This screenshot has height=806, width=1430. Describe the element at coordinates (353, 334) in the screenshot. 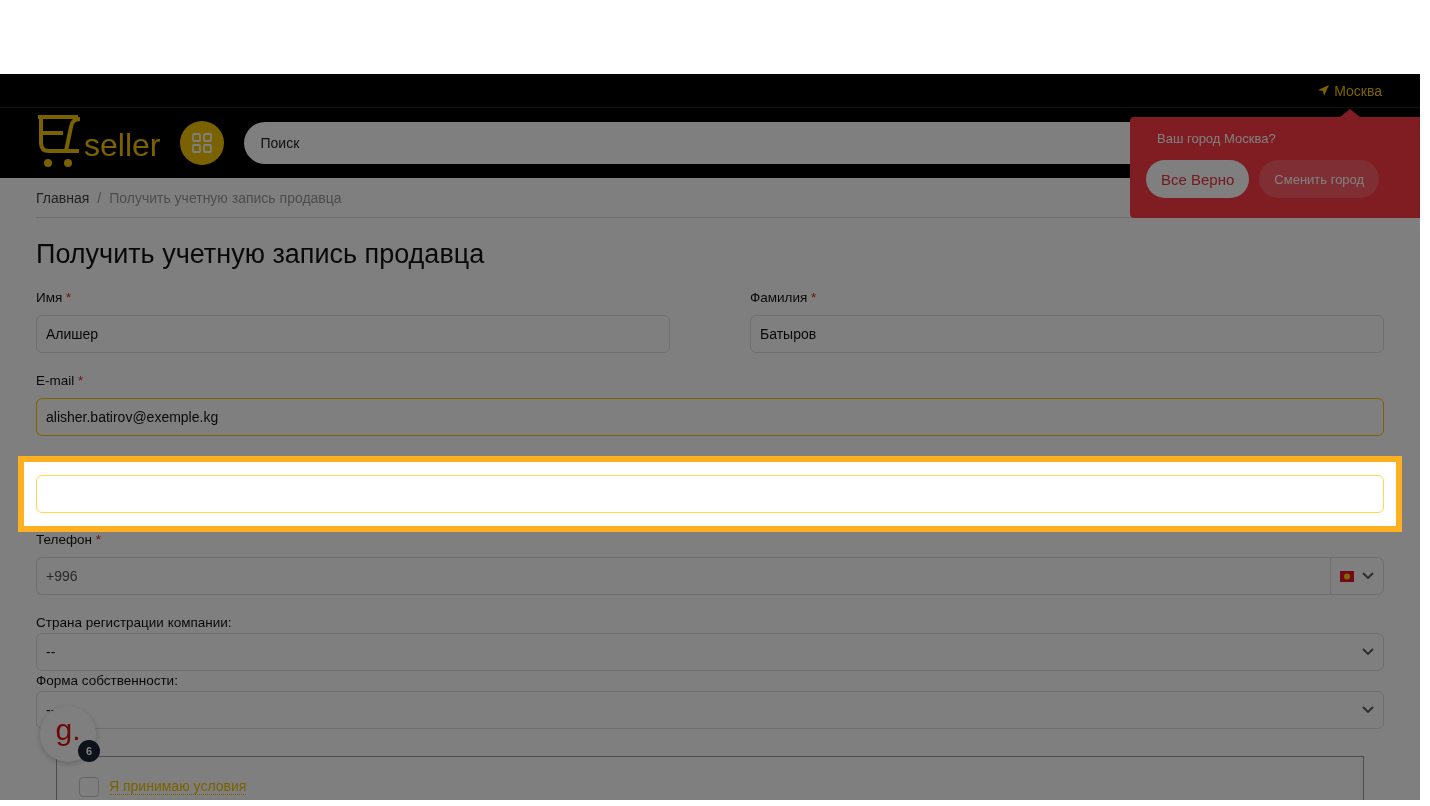

I see `text-field: Алишер` at that location.